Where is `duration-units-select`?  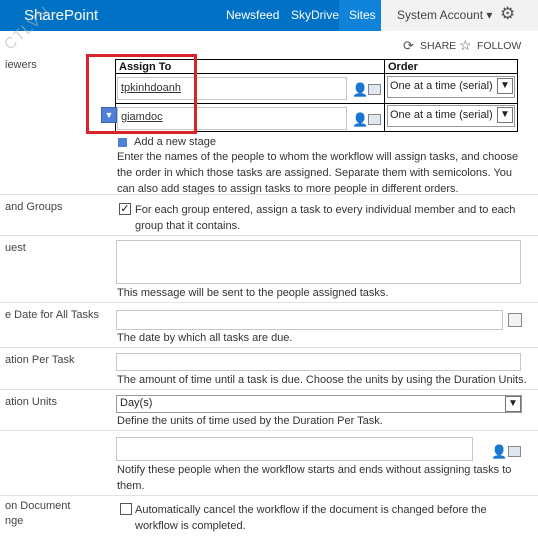
duration-units-select is located at coordinates (319, 404).